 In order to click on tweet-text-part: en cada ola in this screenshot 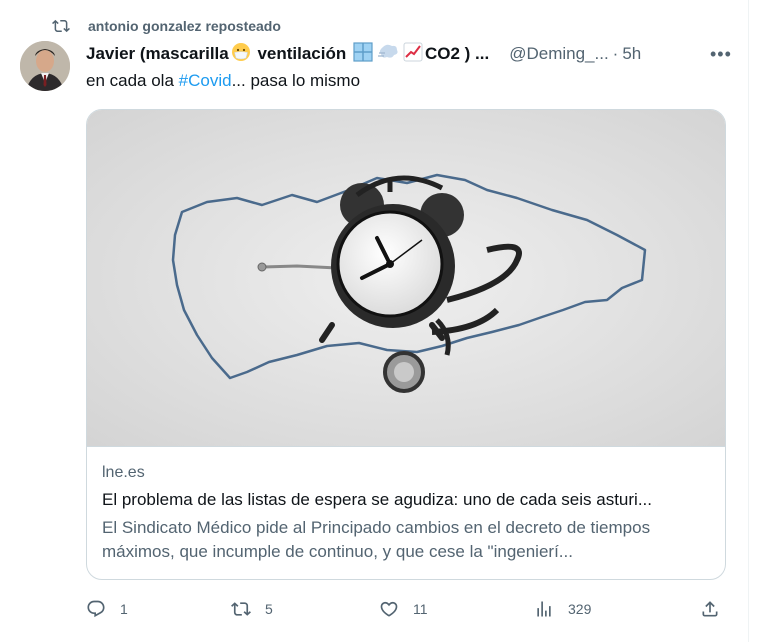, I will do `click(132, 80)`.